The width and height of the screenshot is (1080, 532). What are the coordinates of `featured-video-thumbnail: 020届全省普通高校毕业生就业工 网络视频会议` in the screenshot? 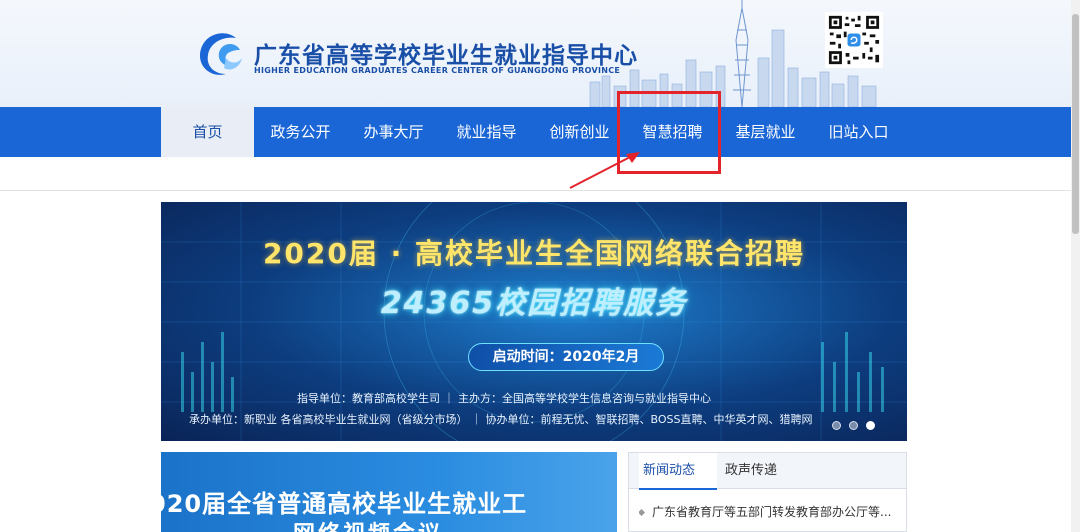 It's located at (389, 492).